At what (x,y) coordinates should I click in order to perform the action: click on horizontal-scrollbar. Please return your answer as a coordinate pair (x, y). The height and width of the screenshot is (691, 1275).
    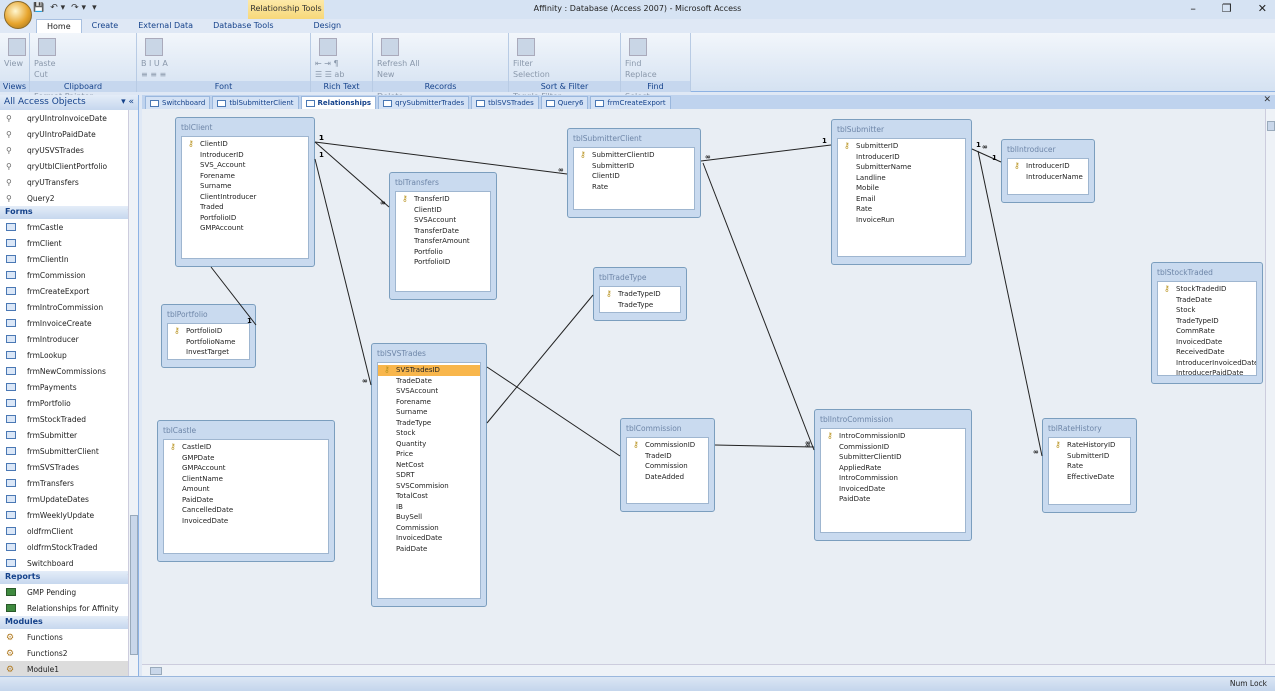
    Looking at the image, I should click on (708, 670).